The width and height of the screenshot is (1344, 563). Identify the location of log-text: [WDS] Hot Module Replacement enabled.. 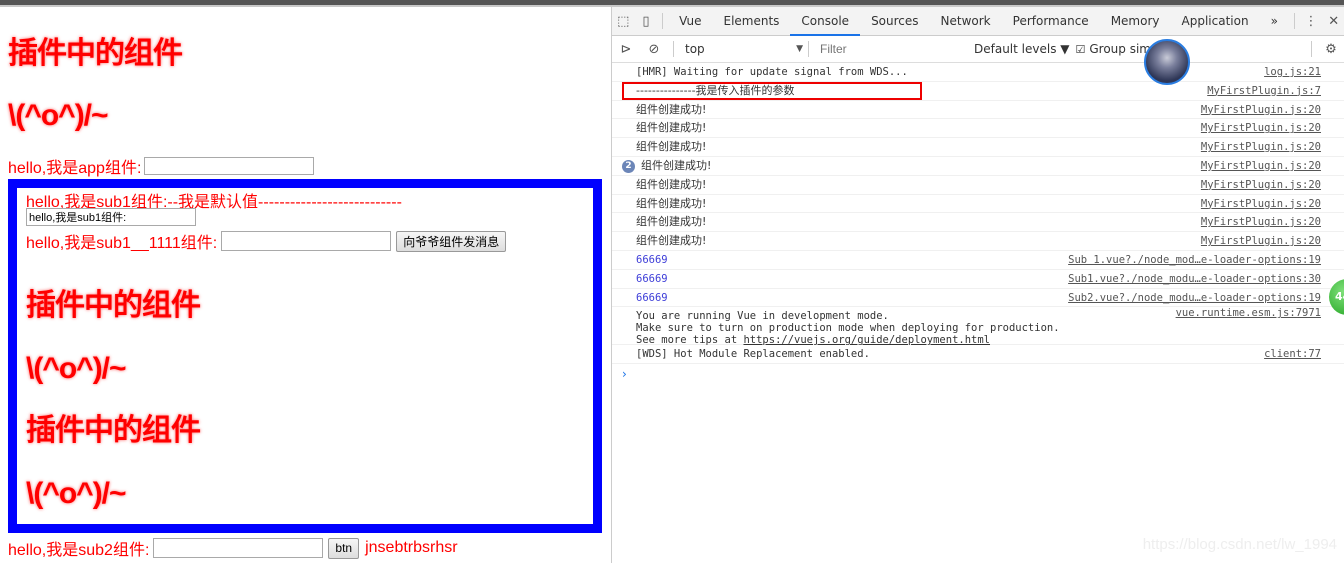
(753, 354).